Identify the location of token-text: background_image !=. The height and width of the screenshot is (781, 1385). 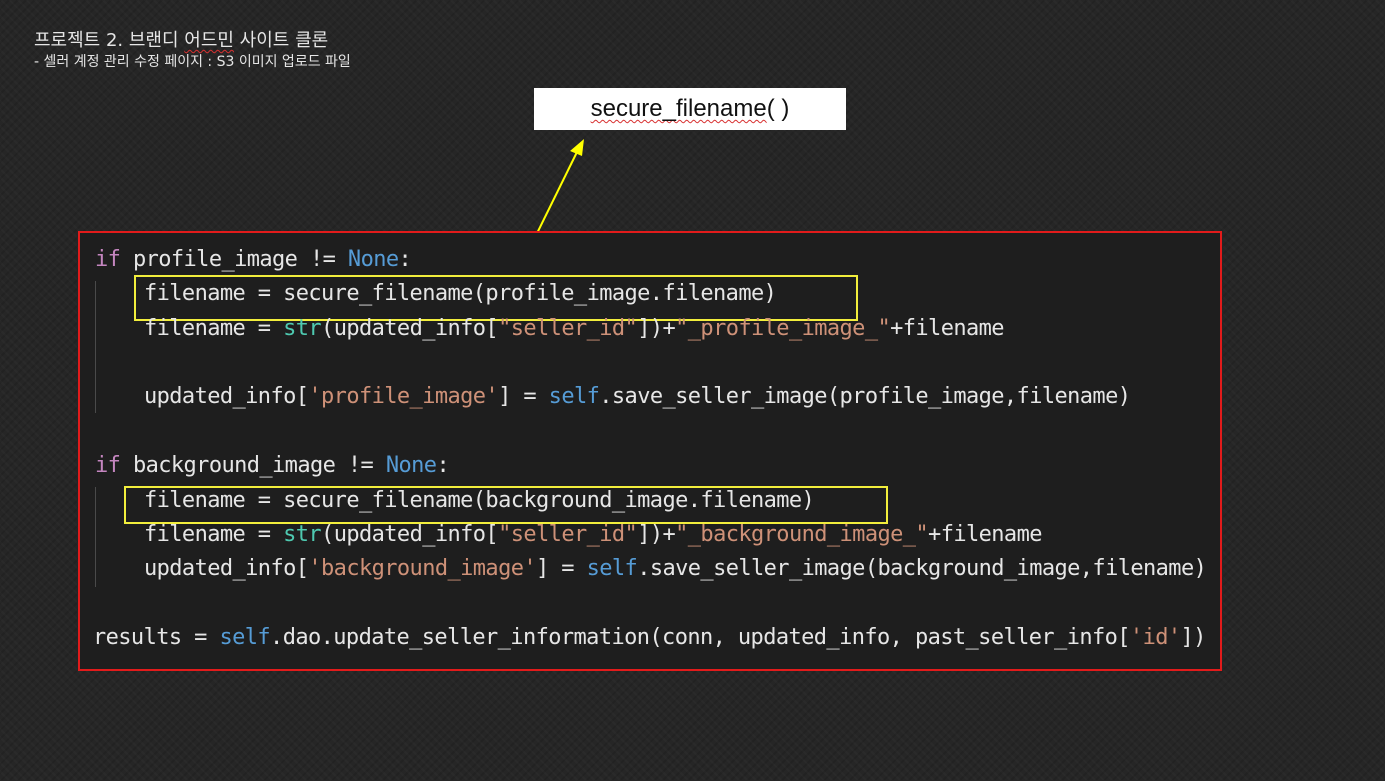
(253, 465).